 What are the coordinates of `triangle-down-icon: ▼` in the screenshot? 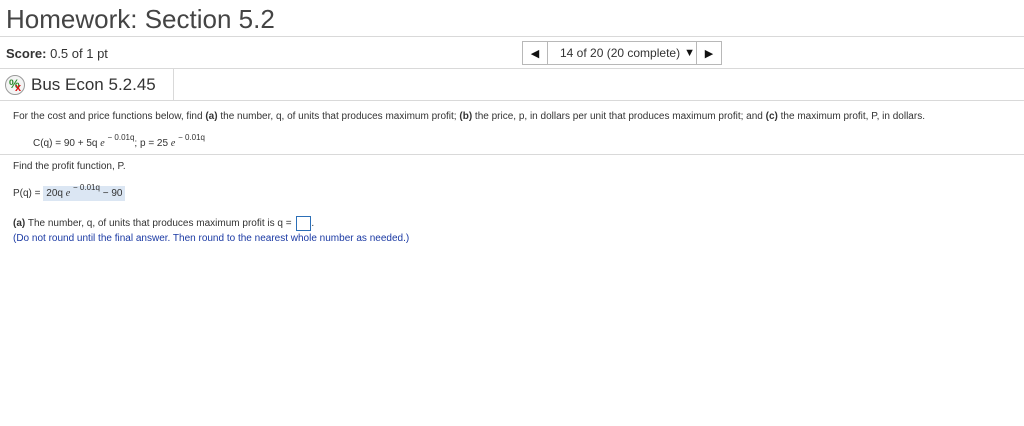 It's located at (689, 53).